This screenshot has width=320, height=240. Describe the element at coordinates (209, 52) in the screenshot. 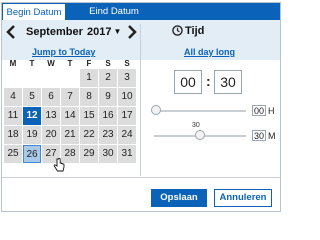

I see `all-day-long-link: All day long` at that location.